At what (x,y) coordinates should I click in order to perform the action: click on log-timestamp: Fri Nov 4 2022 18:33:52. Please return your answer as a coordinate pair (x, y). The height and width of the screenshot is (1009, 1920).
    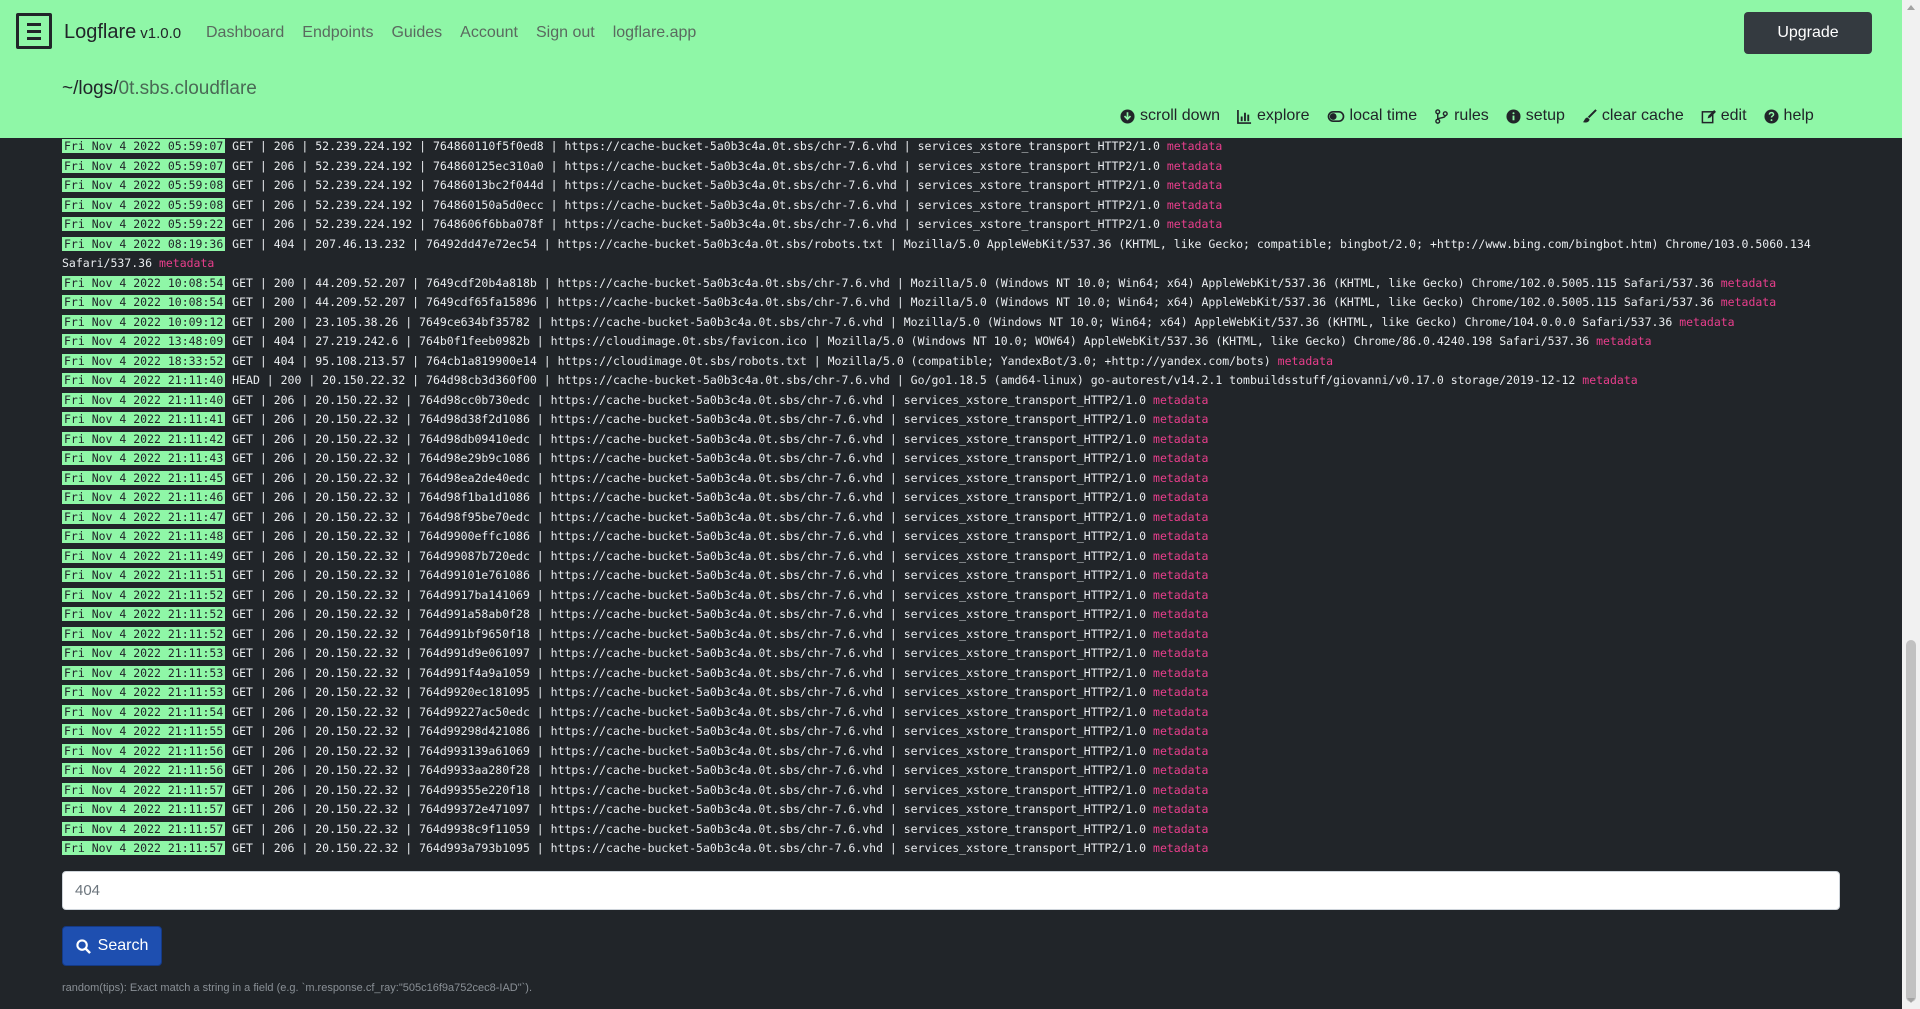
    Looking at the image, I should click on (144, 360).